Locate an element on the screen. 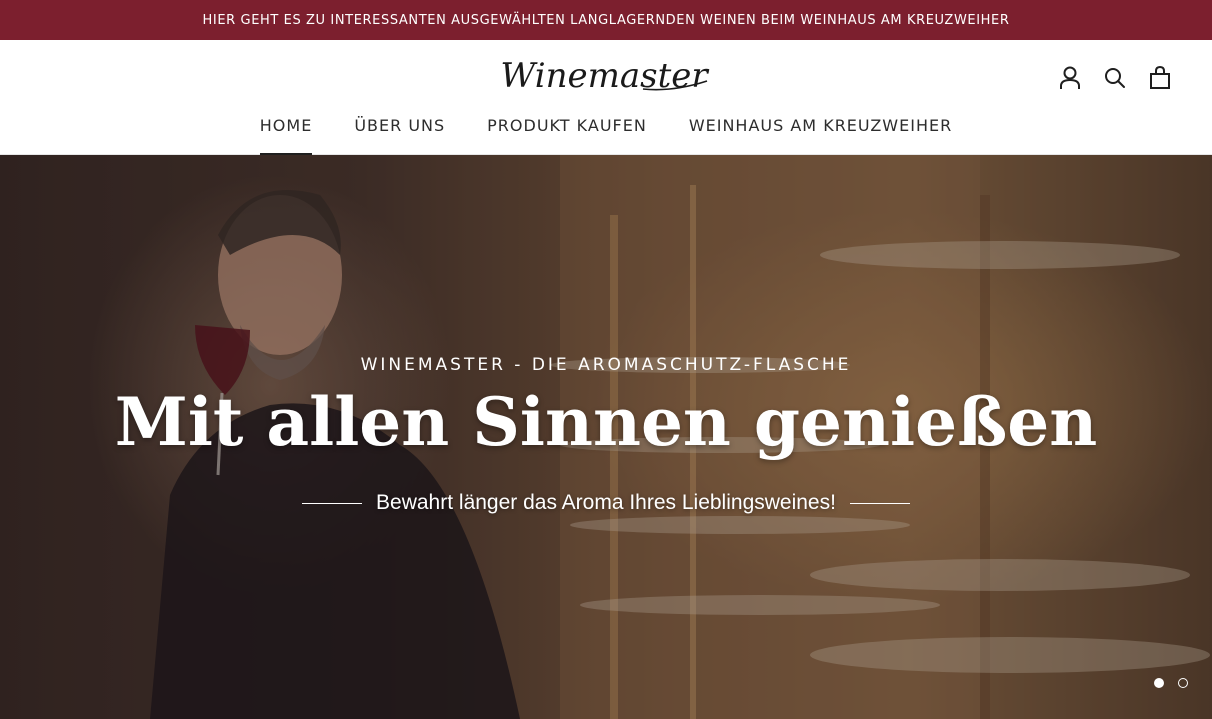  account-icon is located at coordinates (1070, 78).